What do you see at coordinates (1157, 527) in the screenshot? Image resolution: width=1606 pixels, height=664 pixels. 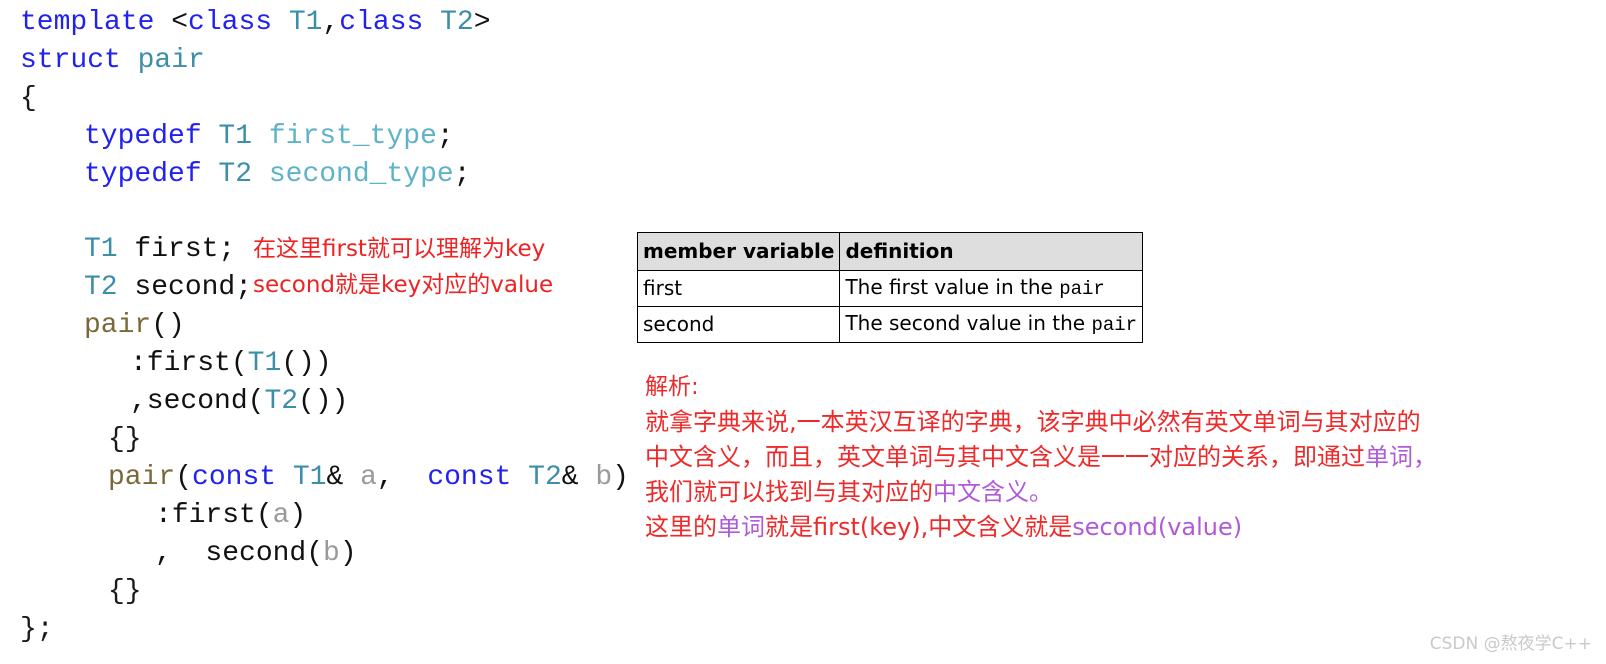 I see `explanation-accent: second(value)` at bounding box center [1157, 527].